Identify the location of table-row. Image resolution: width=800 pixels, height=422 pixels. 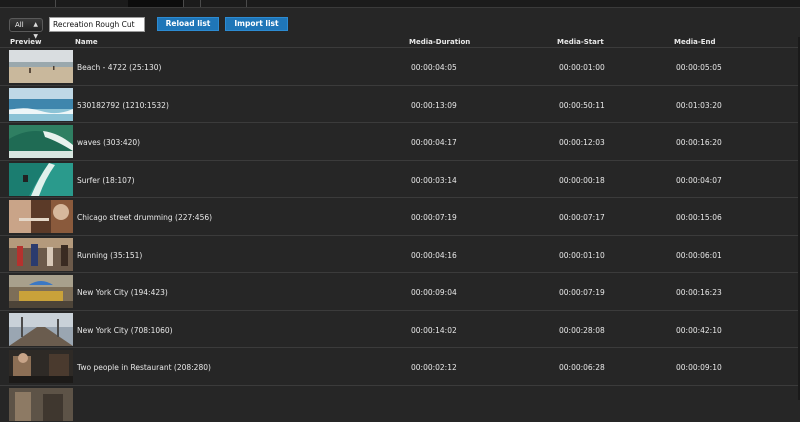
(400, 403).